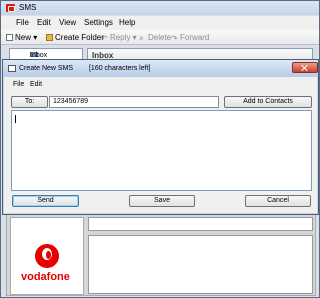  Describe the element at coordinates (160, 84) in the screenshot. I see `dialog-menubar: File Edit` at that location.